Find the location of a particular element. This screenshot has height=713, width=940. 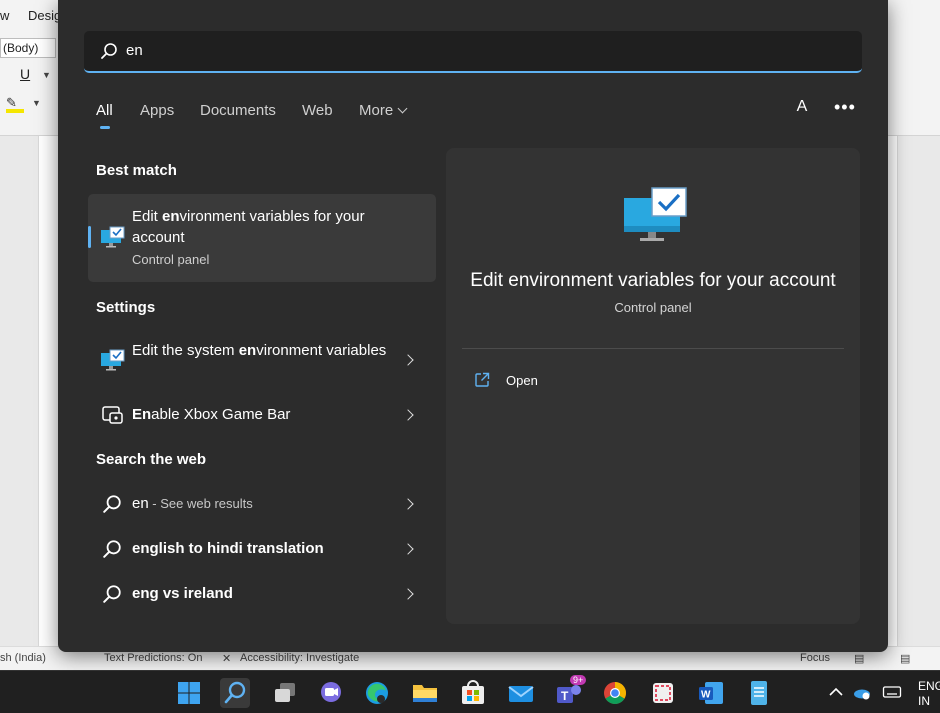

open-label: Open is located at coordinates (522, 380).